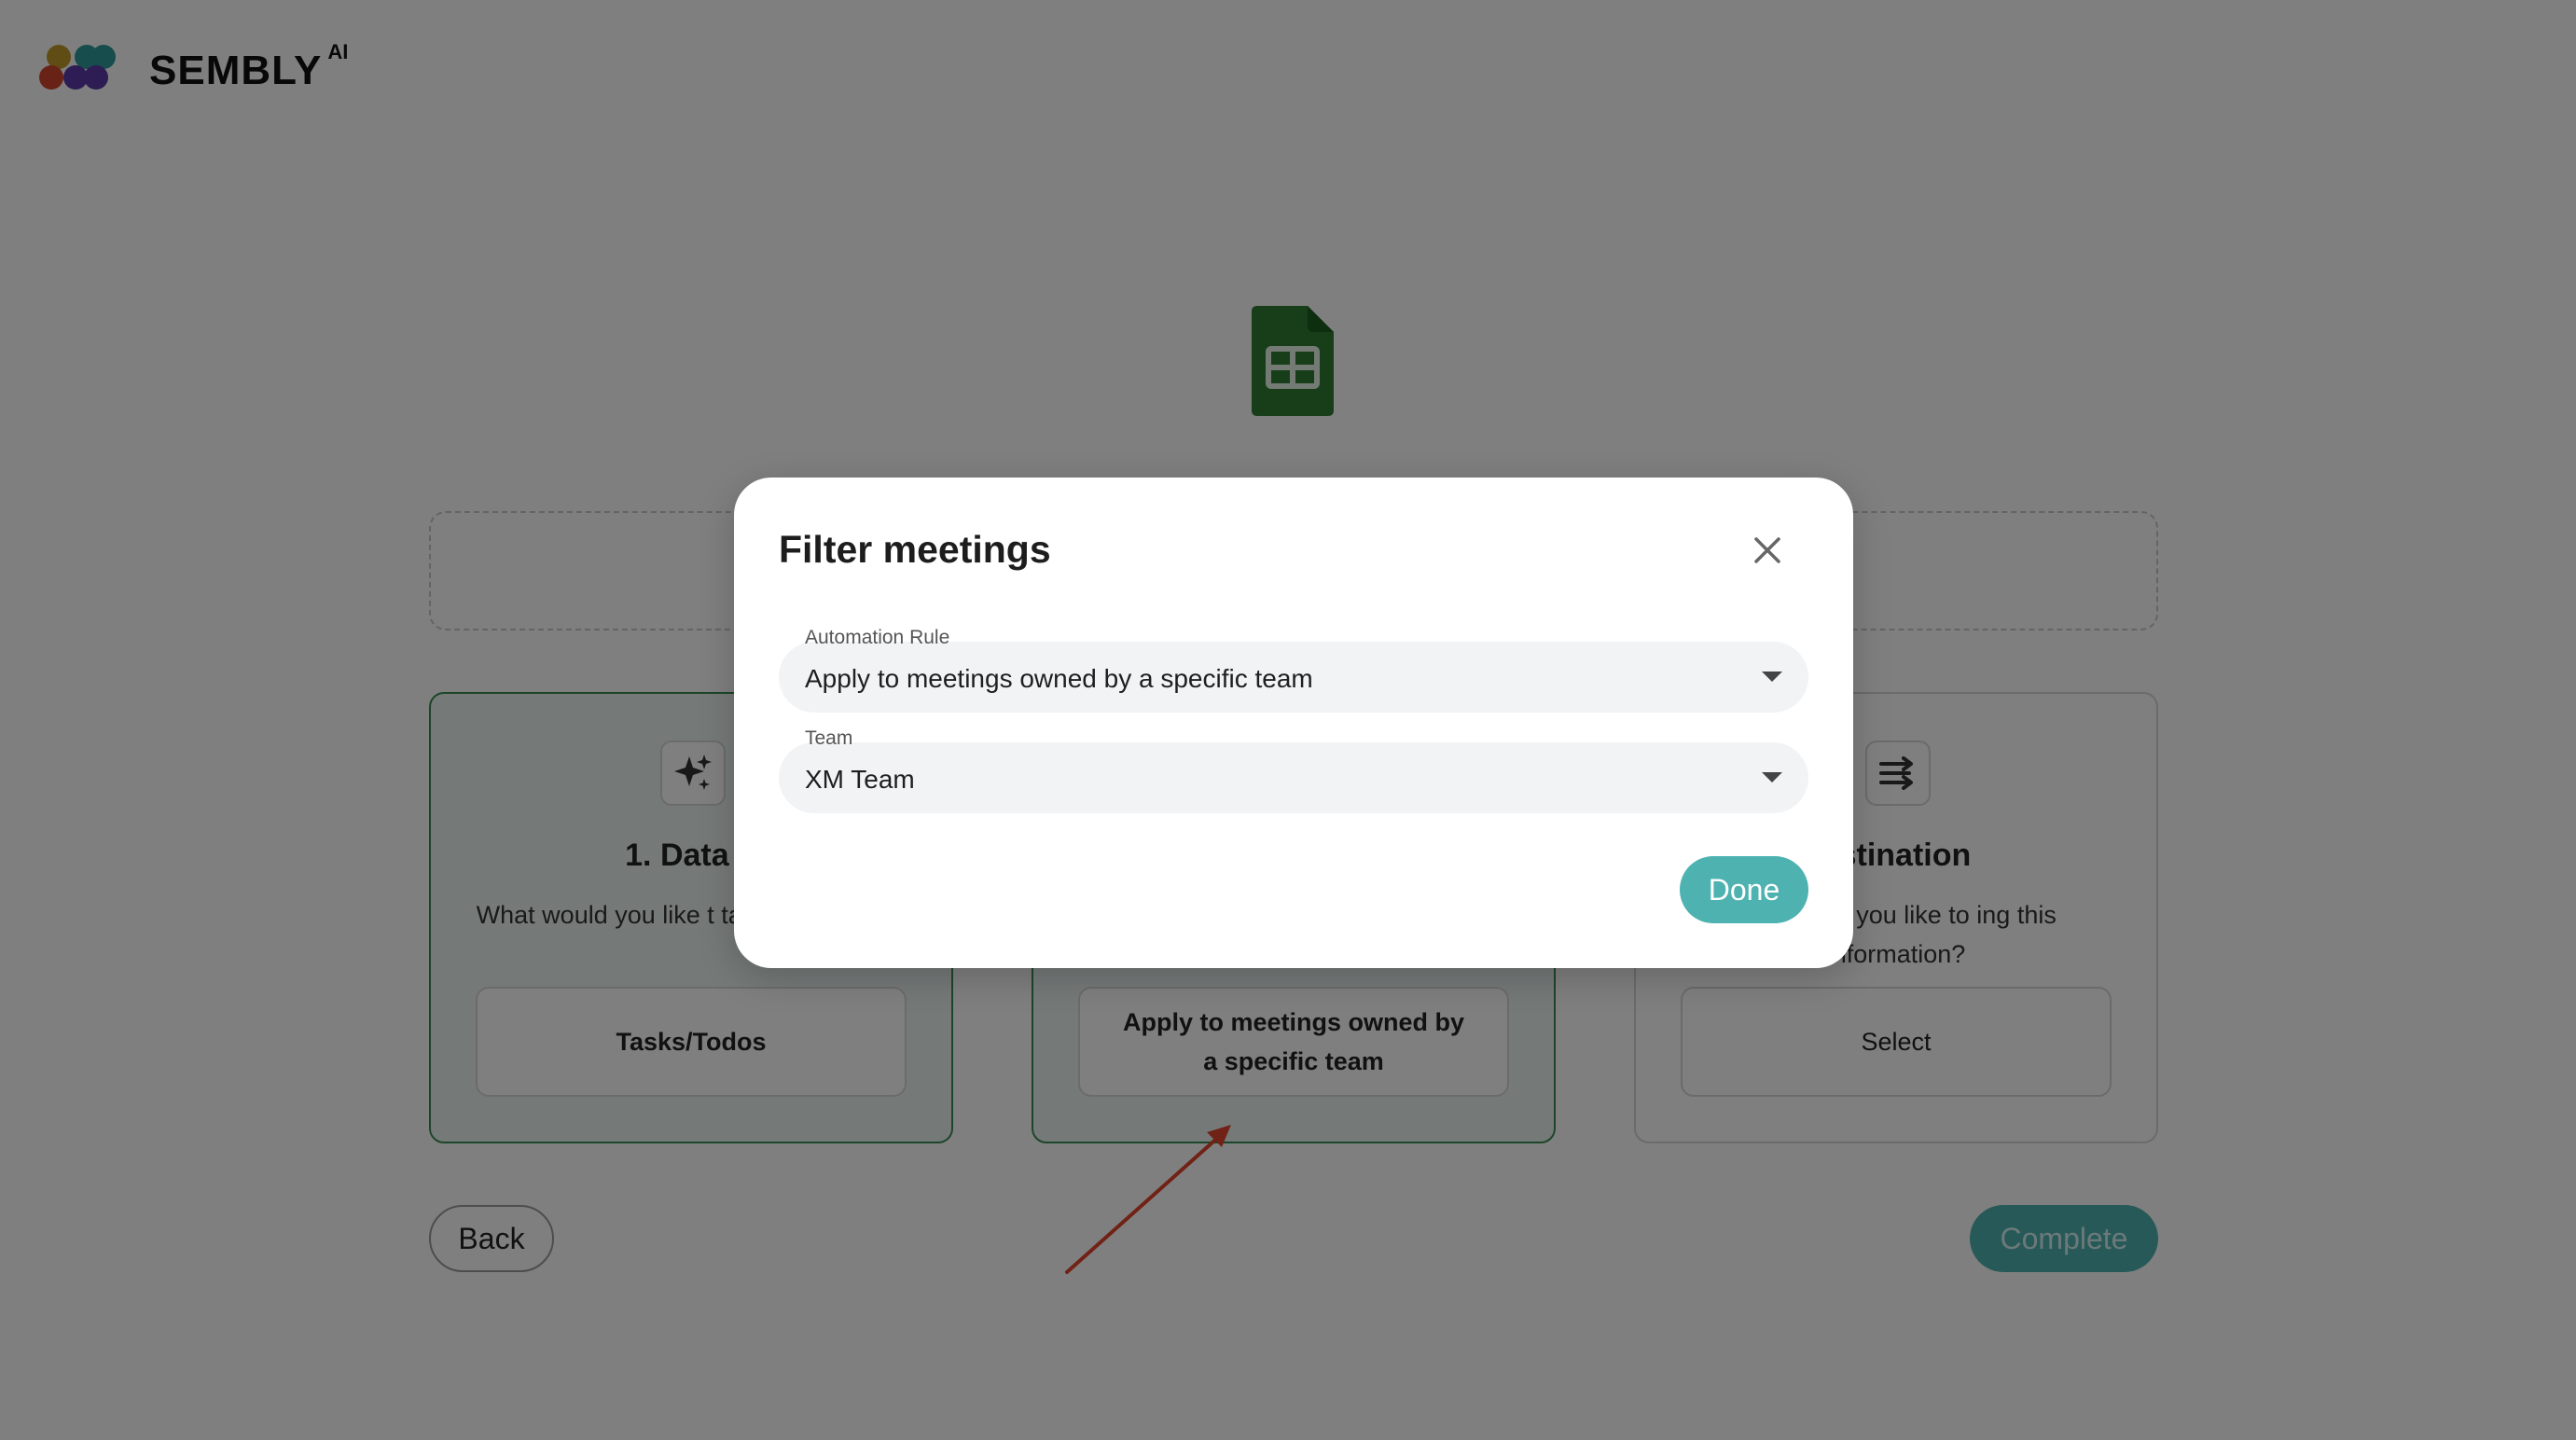 Image resolution: width=2576 pixels, height=1440 pixels. I want to click on close-button, so click(1767, 550).